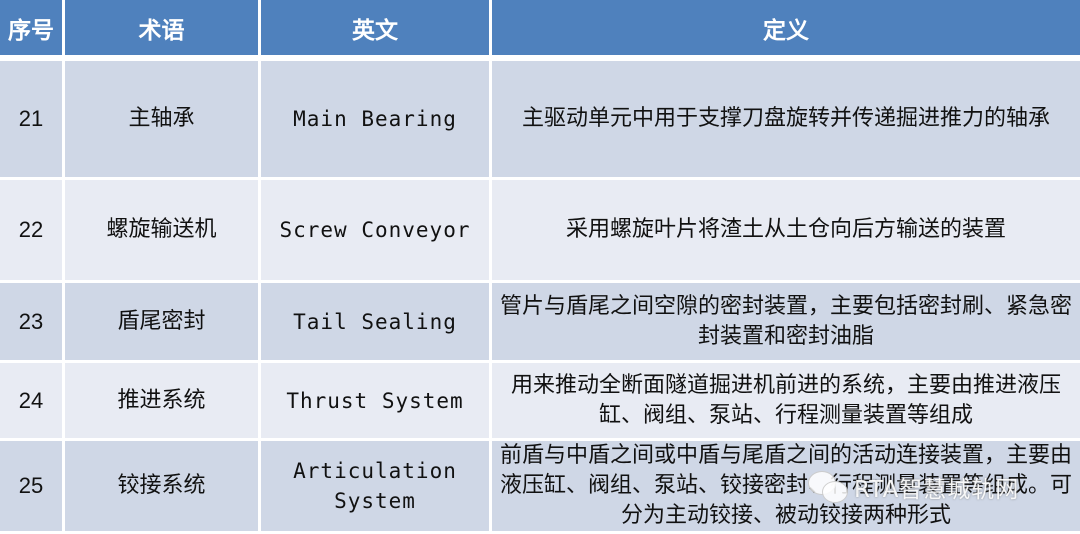 The image size is (1080, 534). What do you see at coordinates (161, 230) in the screenshot?
I see `row-term: 螺旋输送机` at bounding box center [161, 230].